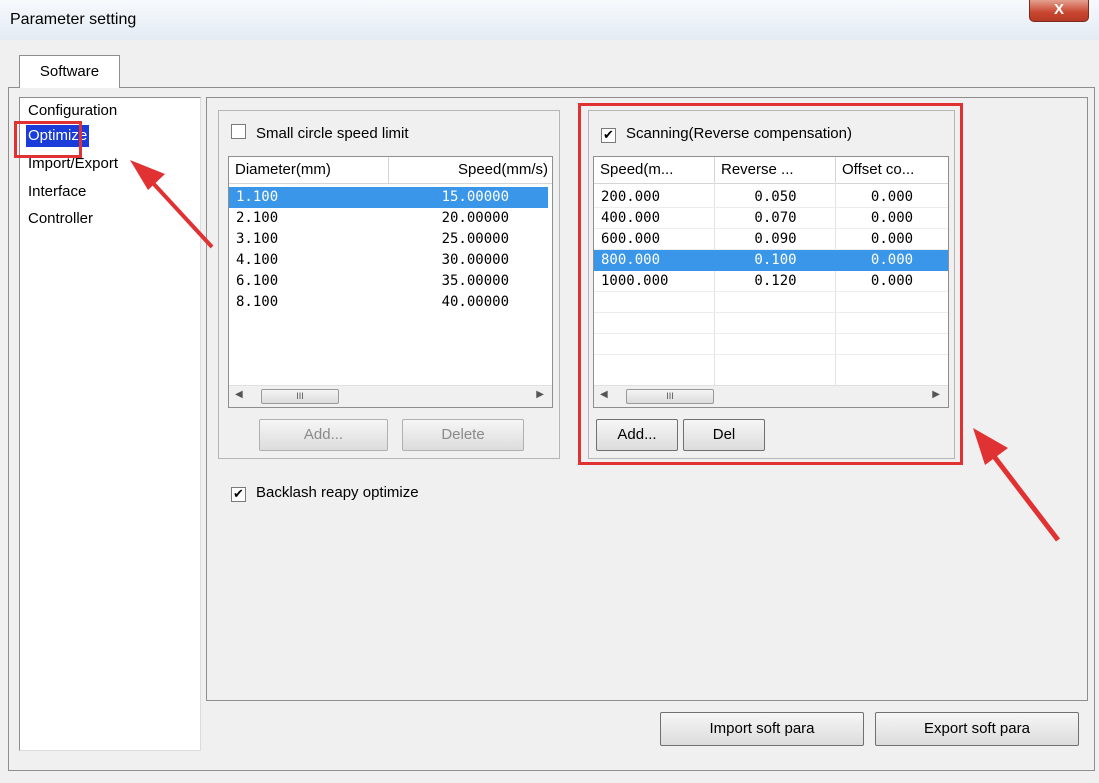 Image resolution: width=1099 pixels, height=783 pixels. What do you see at coordinates (69, 71) in the screenshot?
I see `tab-software: Software` at bounding box center [69, 71].